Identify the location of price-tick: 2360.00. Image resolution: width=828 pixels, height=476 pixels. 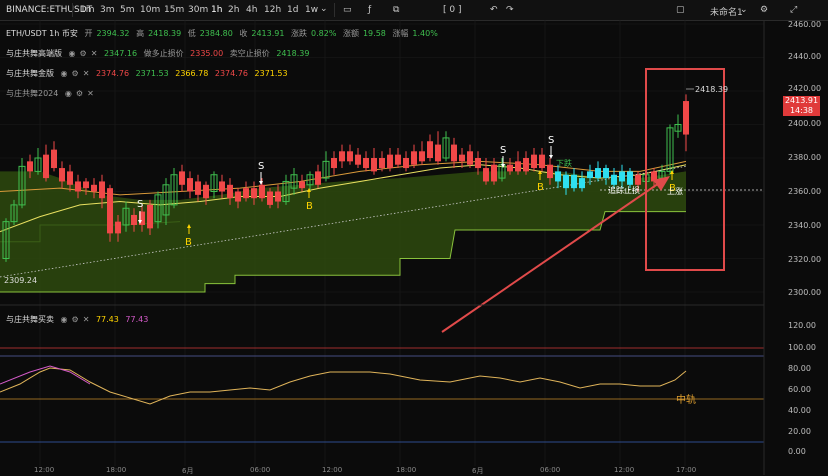
(805, 191).